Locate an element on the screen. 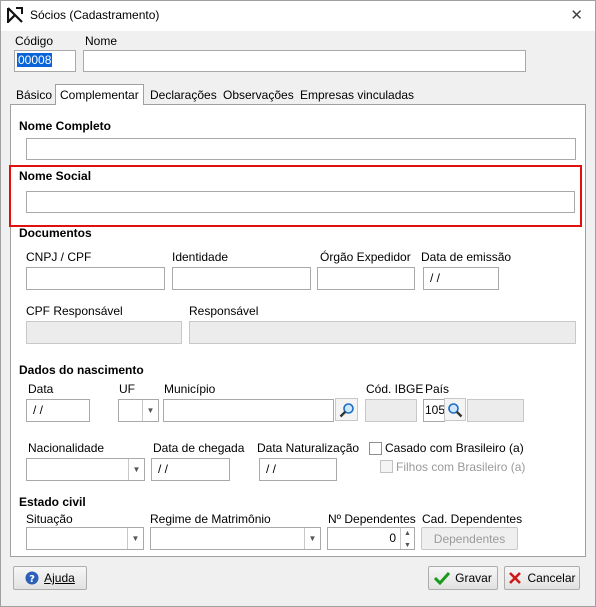  tab-empresas-vinculadas: Empresas vinculadas is located at coordinates (357, 96).